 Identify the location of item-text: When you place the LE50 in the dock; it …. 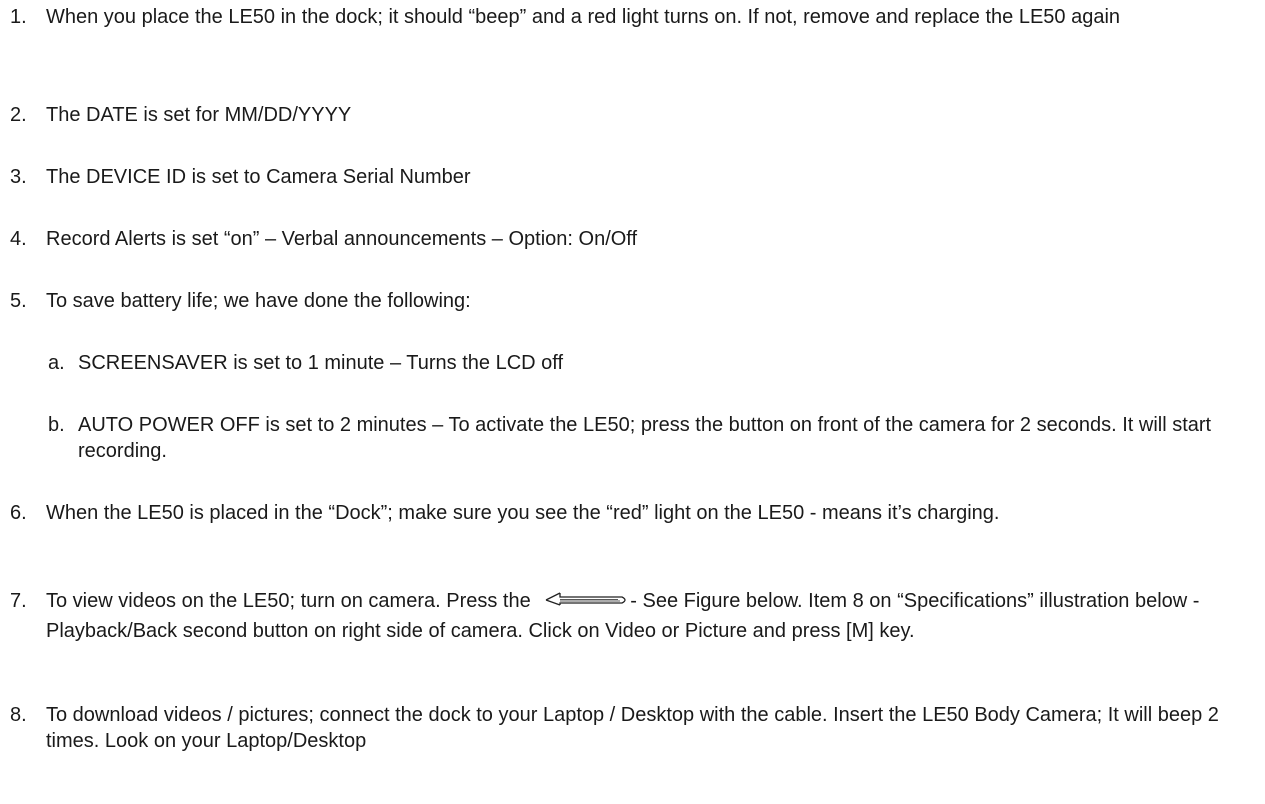
(583, 17).